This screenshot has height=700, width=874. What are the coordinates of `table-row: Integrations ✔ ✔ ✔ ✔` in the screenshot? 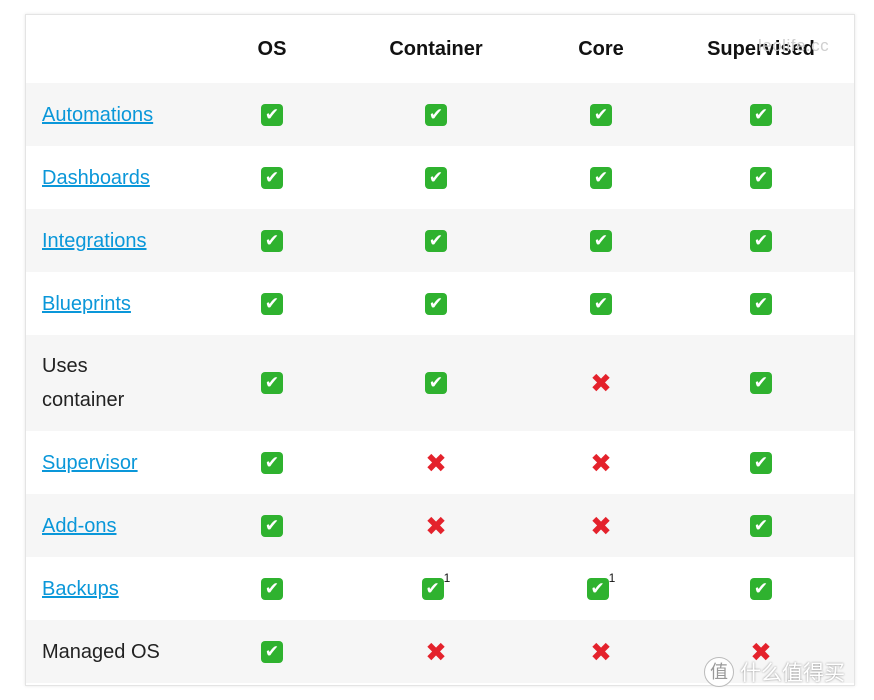 It's located at (440, 240).